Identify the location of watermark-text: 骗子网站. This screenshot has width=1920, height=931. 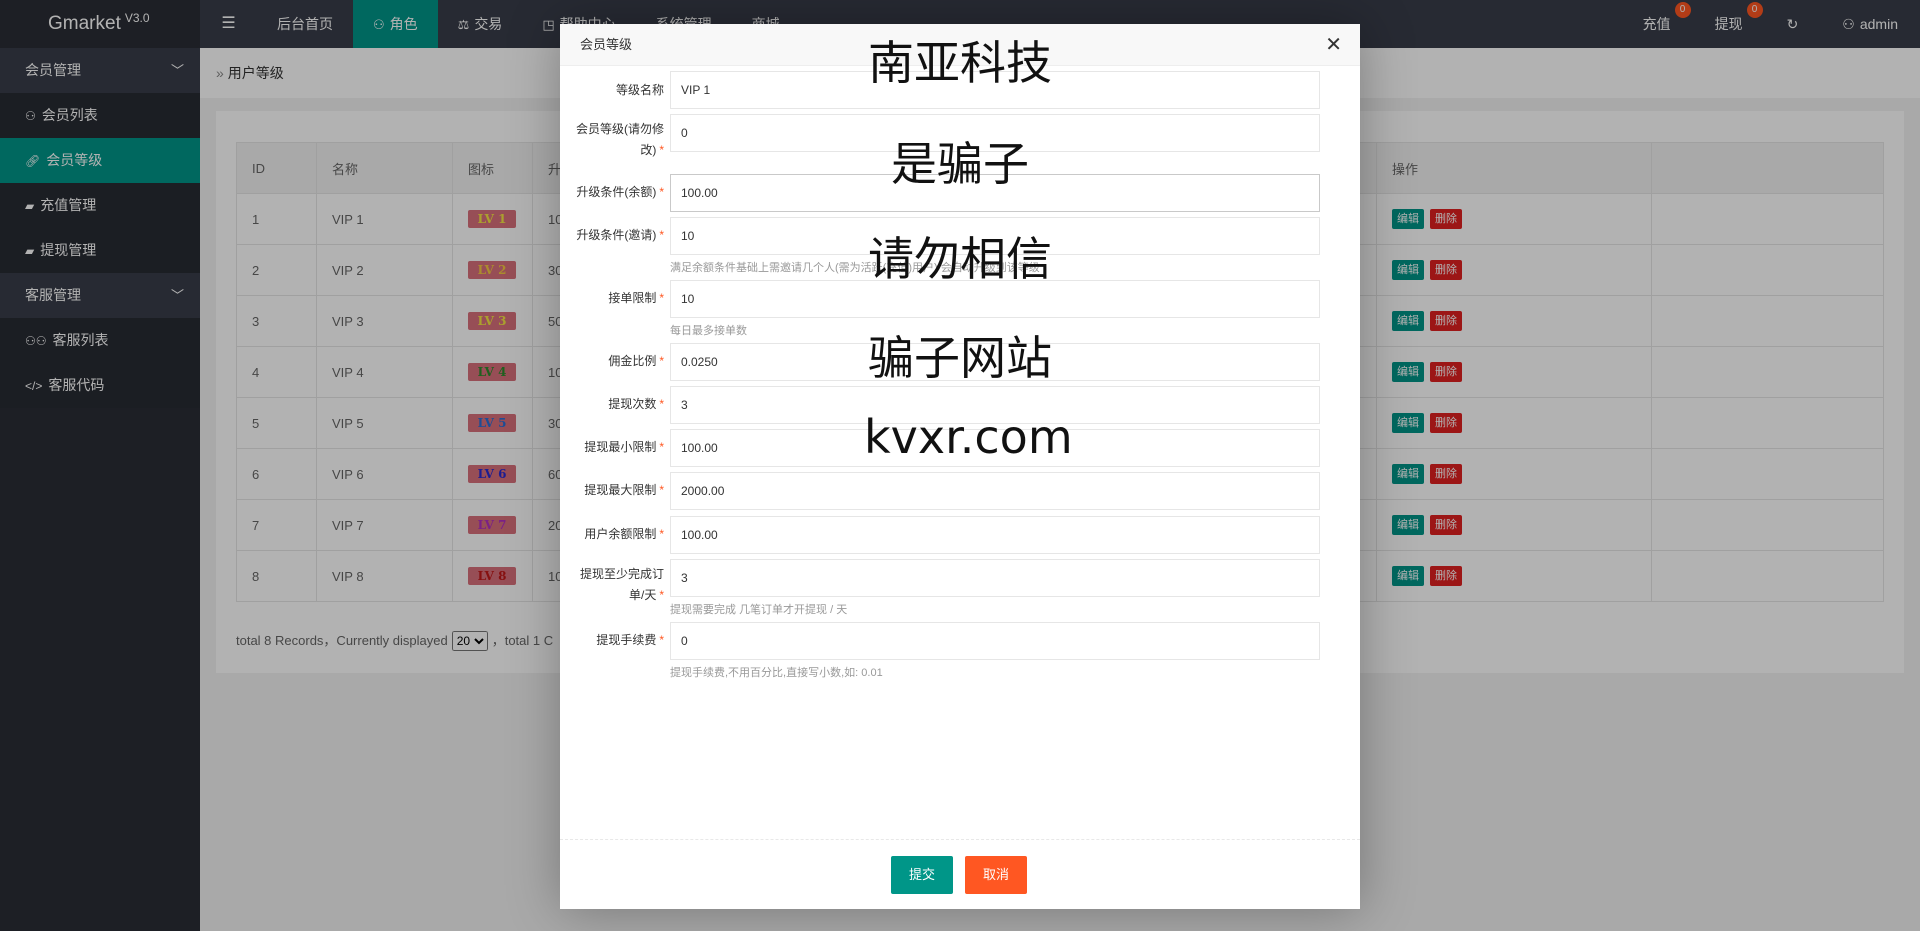
(960, 358).